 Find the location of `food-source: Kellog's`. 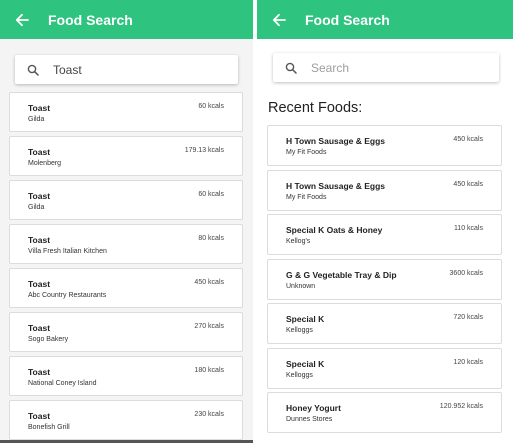

food-source: Kellog's is located at coordinates (298, 241).